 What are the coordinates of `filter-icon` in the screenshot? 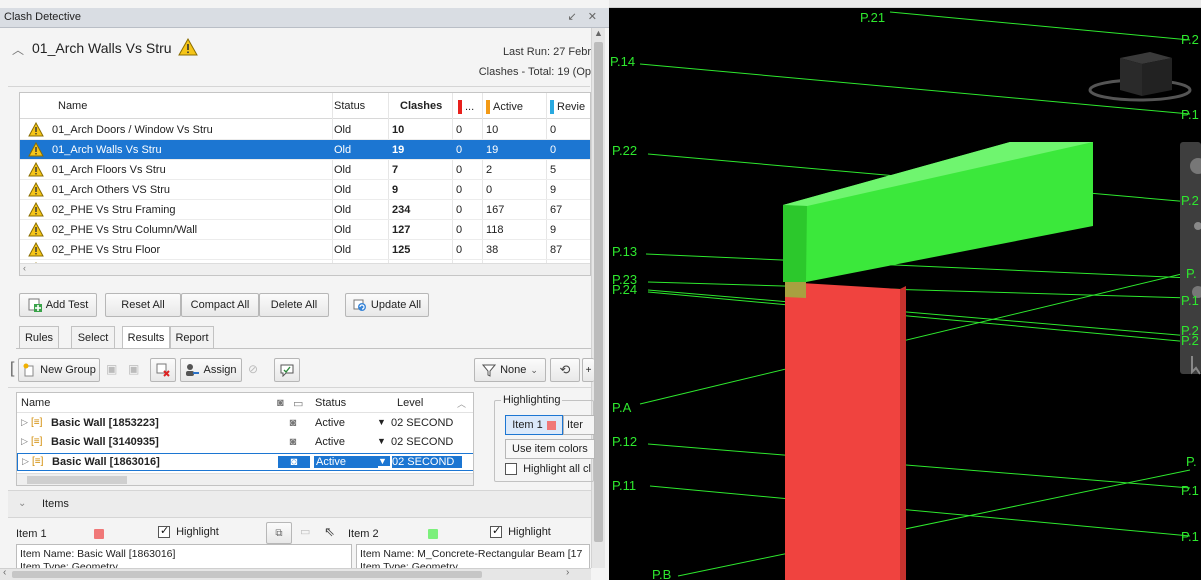 It's located at (489, 370).